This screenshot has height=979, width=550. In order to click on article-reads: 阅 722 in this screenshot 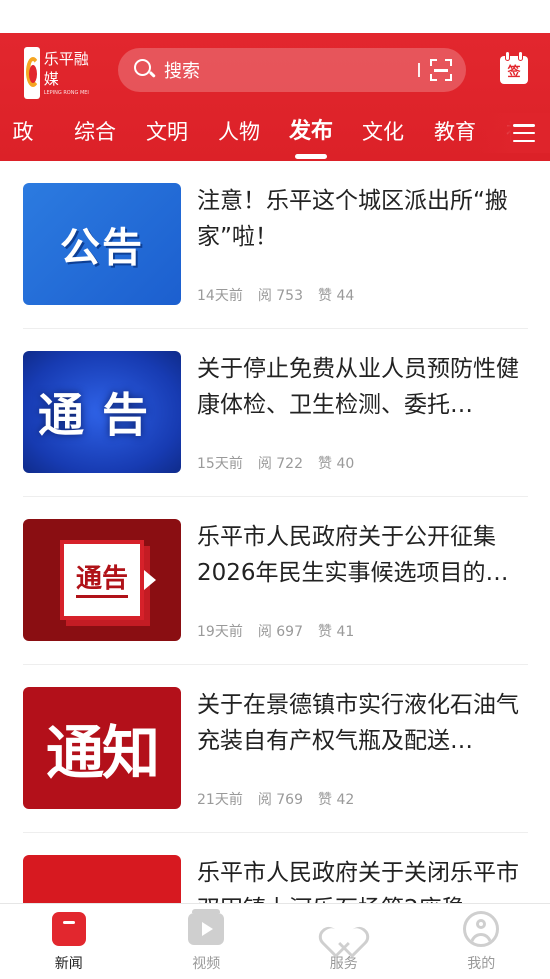, I will do `click(280, 464)`.